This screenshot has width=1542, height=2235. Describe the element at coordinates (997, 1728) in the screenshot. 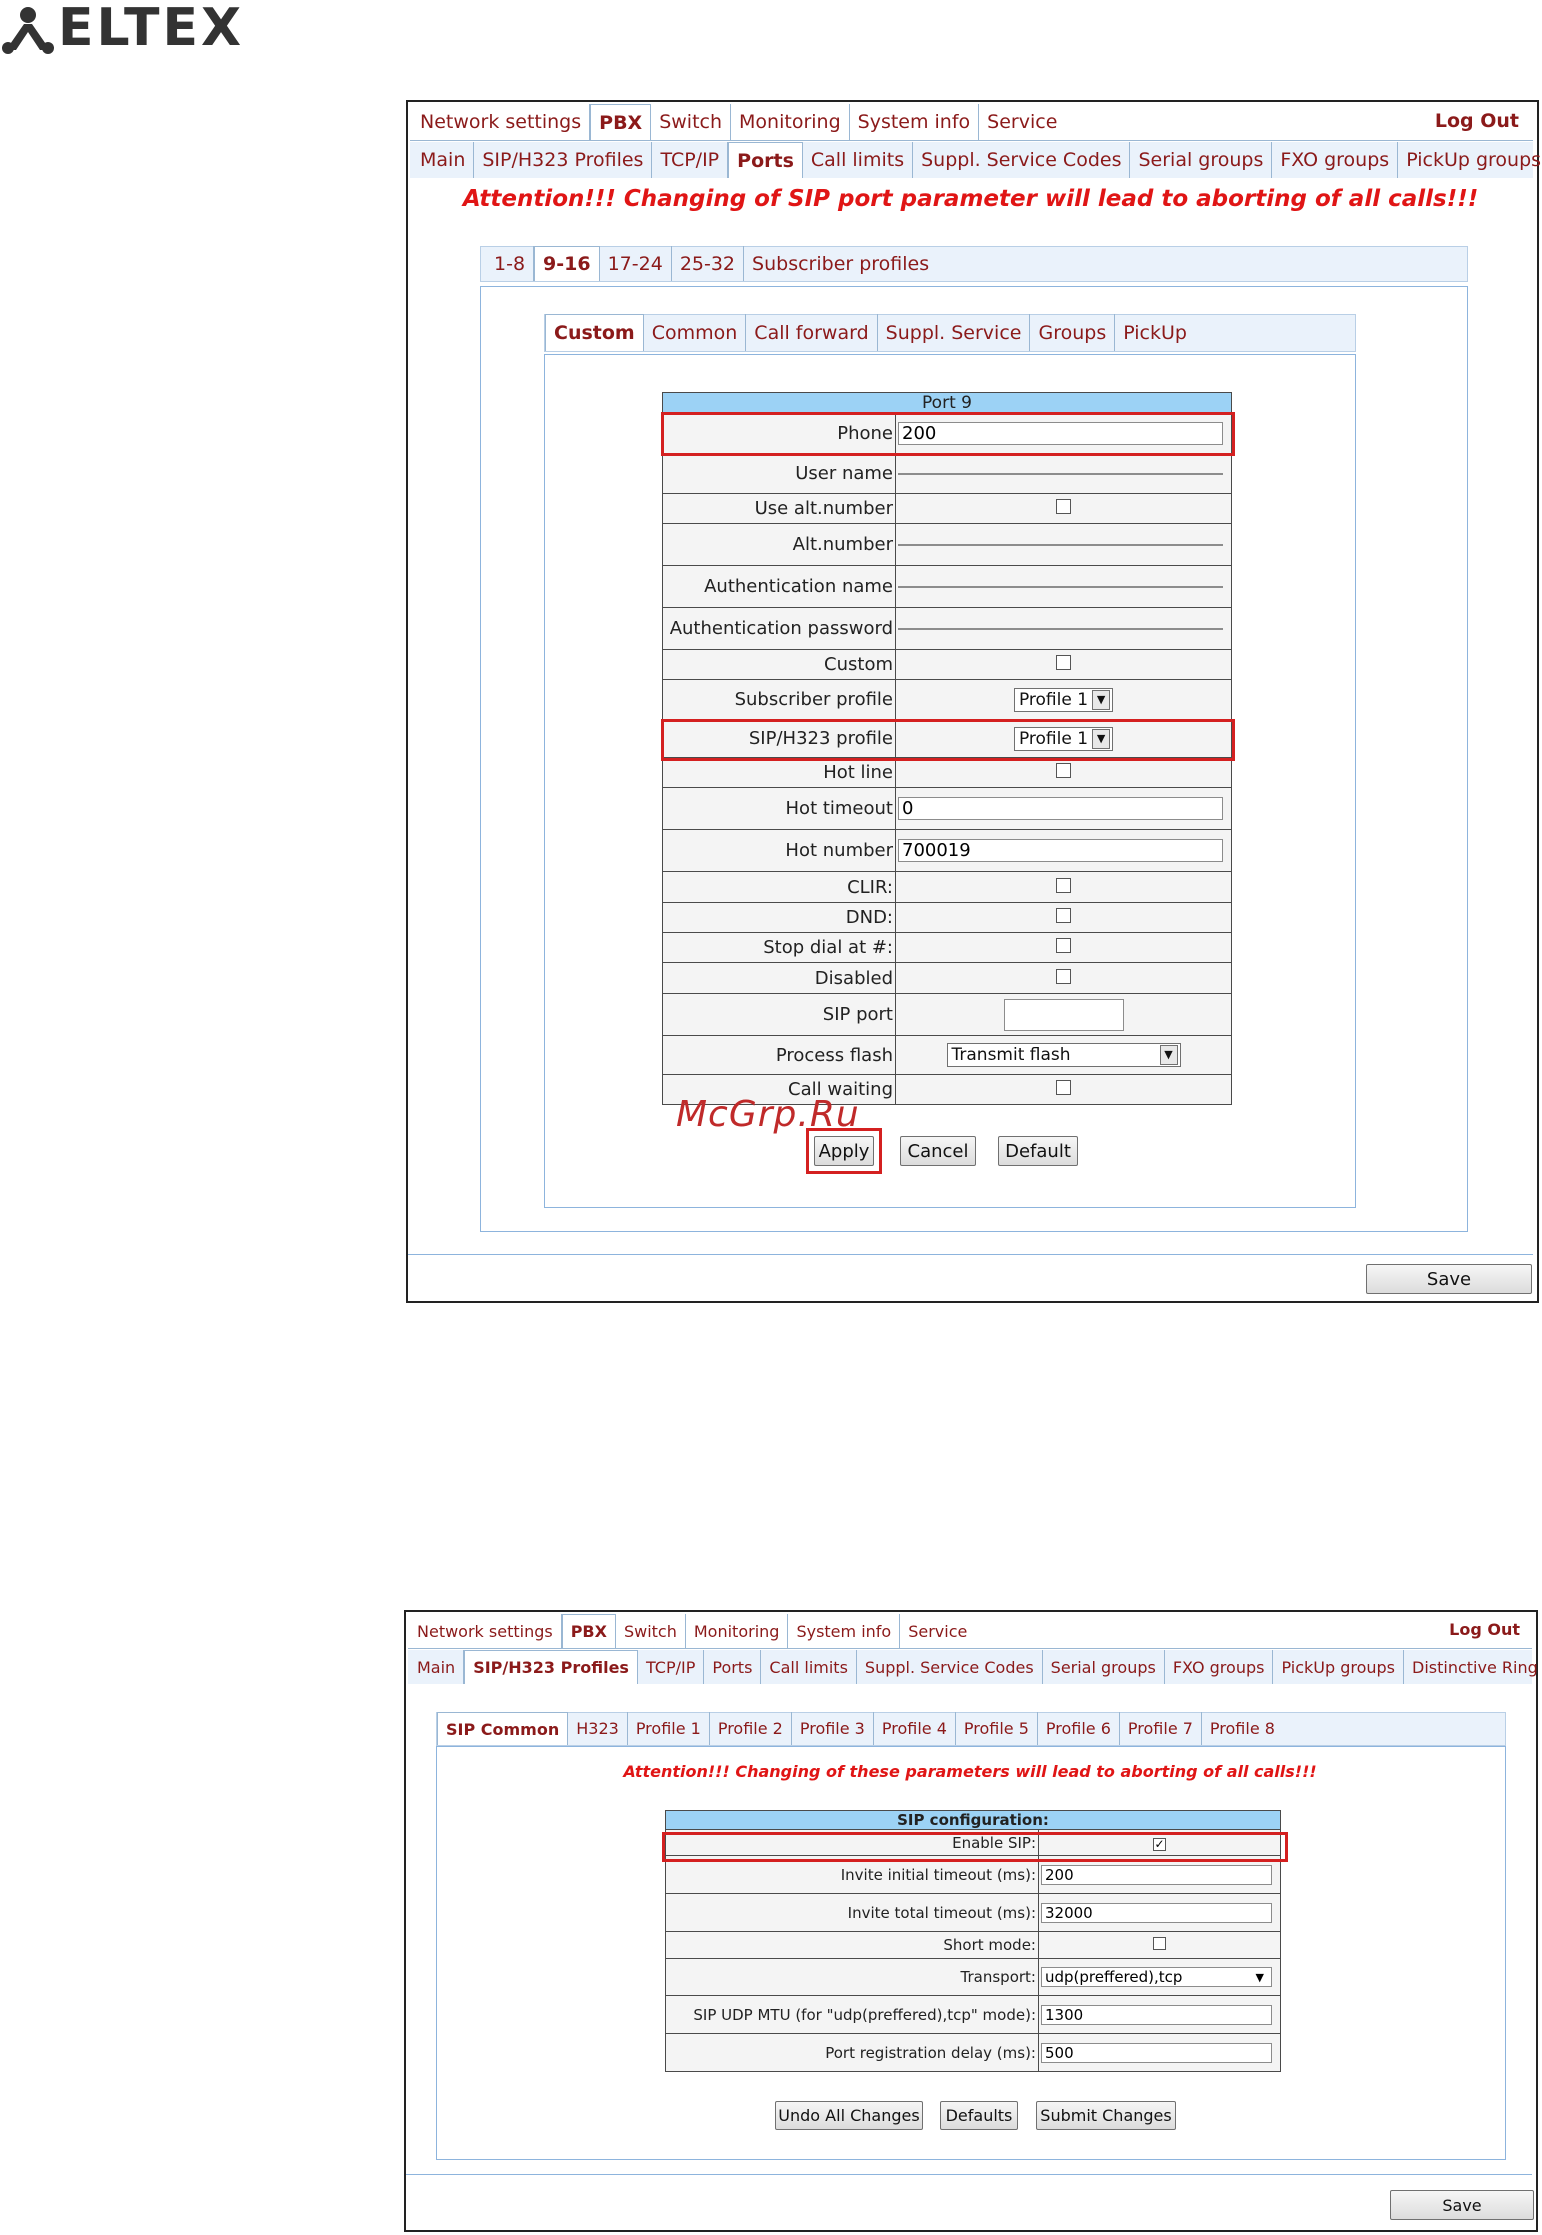

I see `profile-tab-profile-5: Profile 5` at that location.